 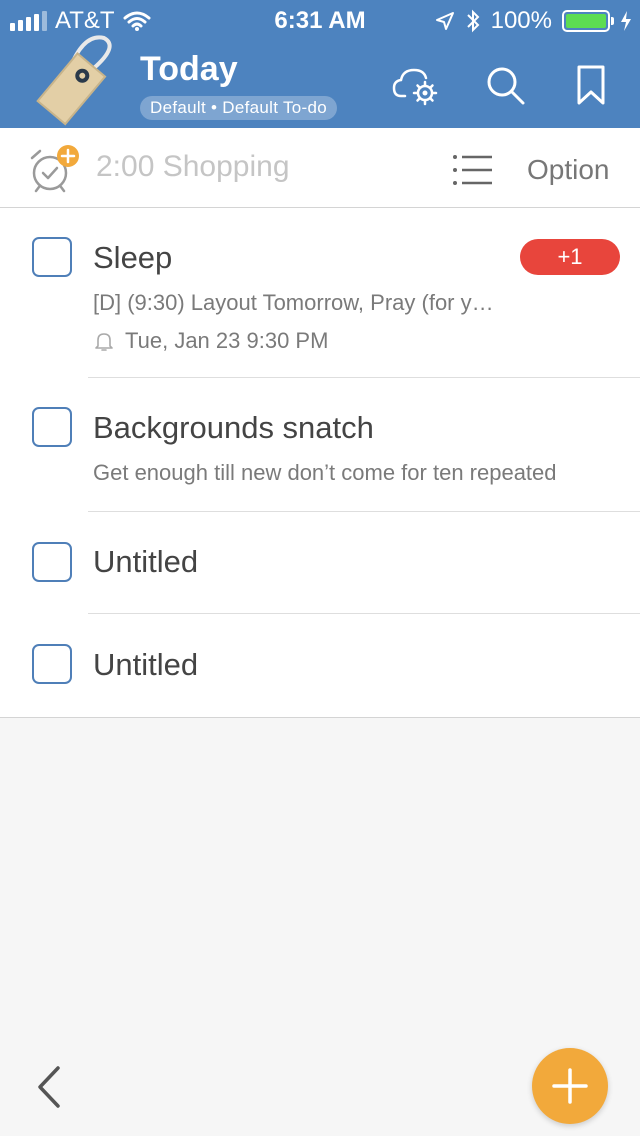 What do you see at coordinates (568, 170) in the screenshot?
I see `option-button: Option` at bounding box center [568, 170].